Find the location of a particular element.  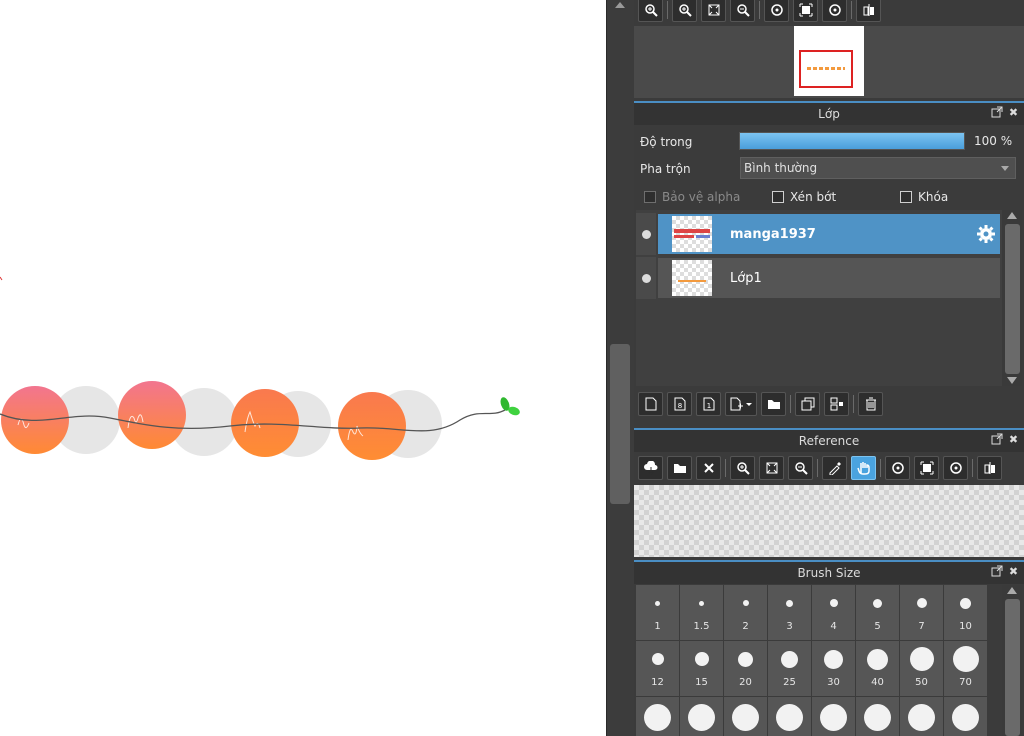

layer-thumbnail is located at coordinates (692, 278).